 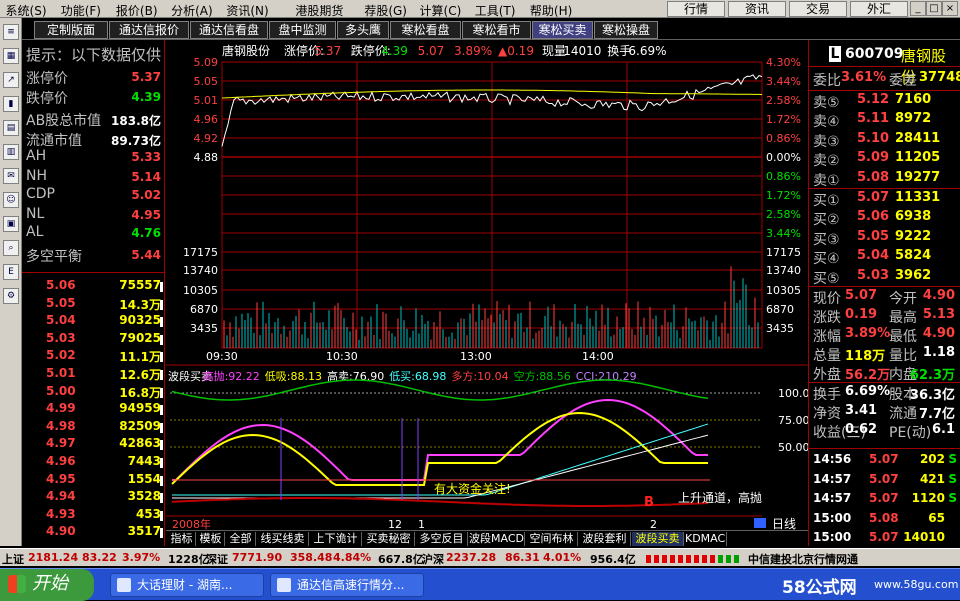 What do you see at coordinates (93, 497) in the screenshot?
I see `price-level-row: 4.94 3528` at bounding box center [93, 497].